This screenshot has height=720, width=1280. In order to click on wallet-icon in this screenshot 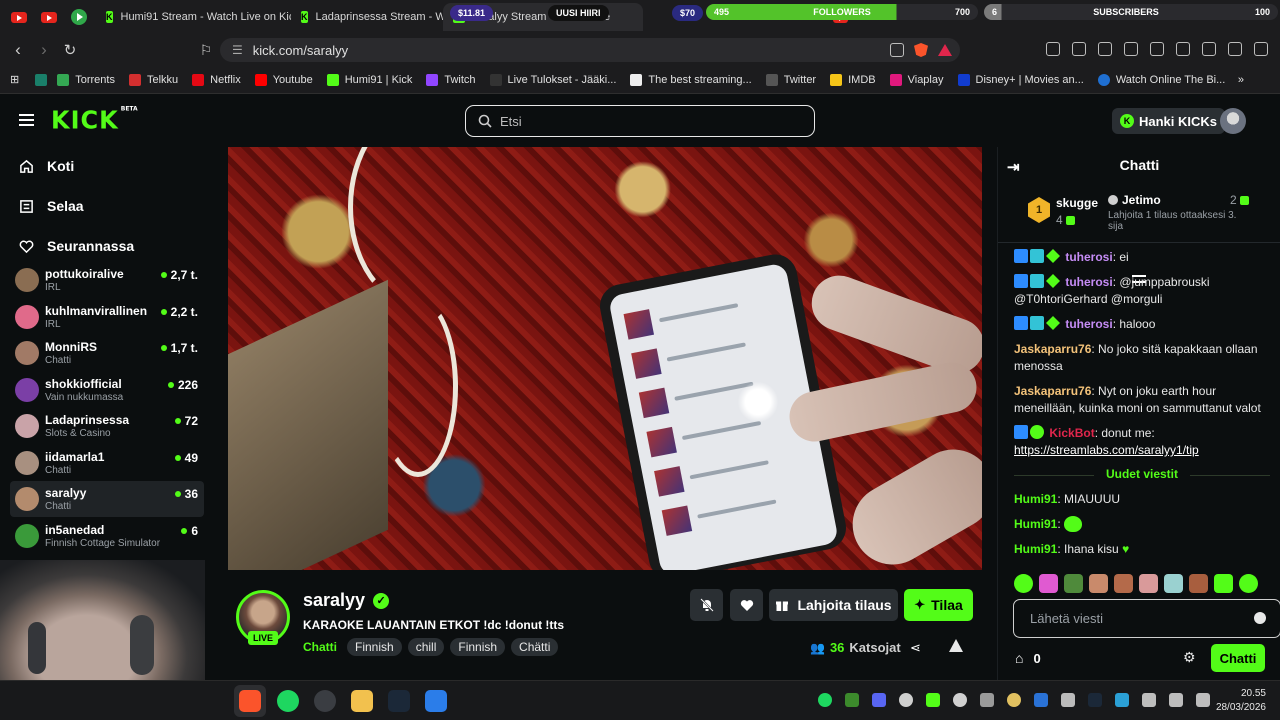, I will do `click(1183, 49)`.